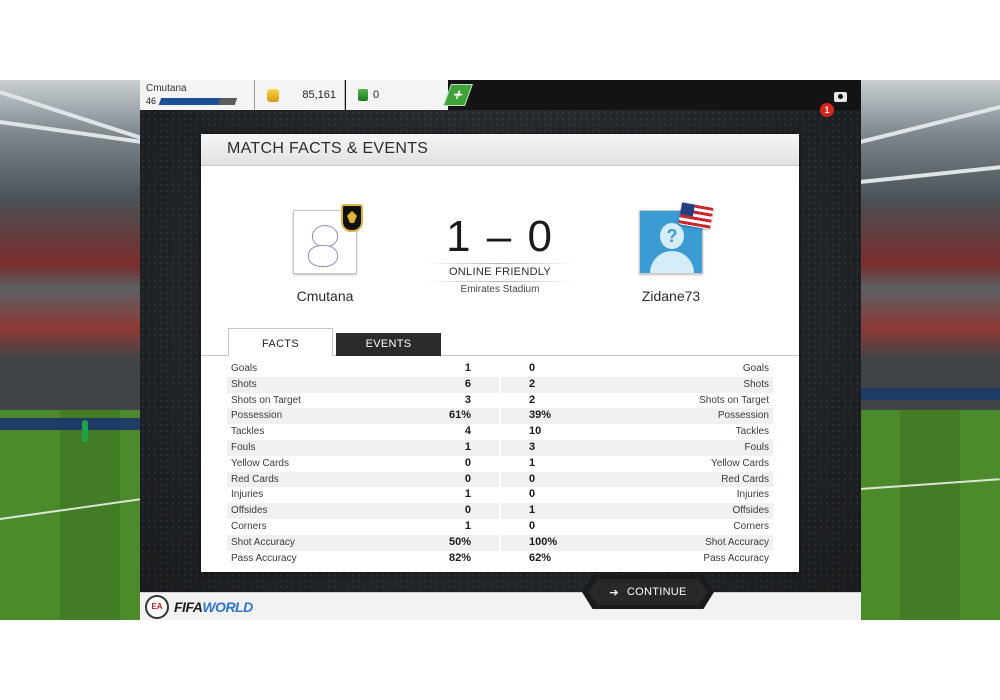 The height and width of the screenshot is (700, 1000). What do you see at coordinates (243, 447) in the screenshot?
I see `stat-label-home: Fouls` at bounding box center [243, 447].